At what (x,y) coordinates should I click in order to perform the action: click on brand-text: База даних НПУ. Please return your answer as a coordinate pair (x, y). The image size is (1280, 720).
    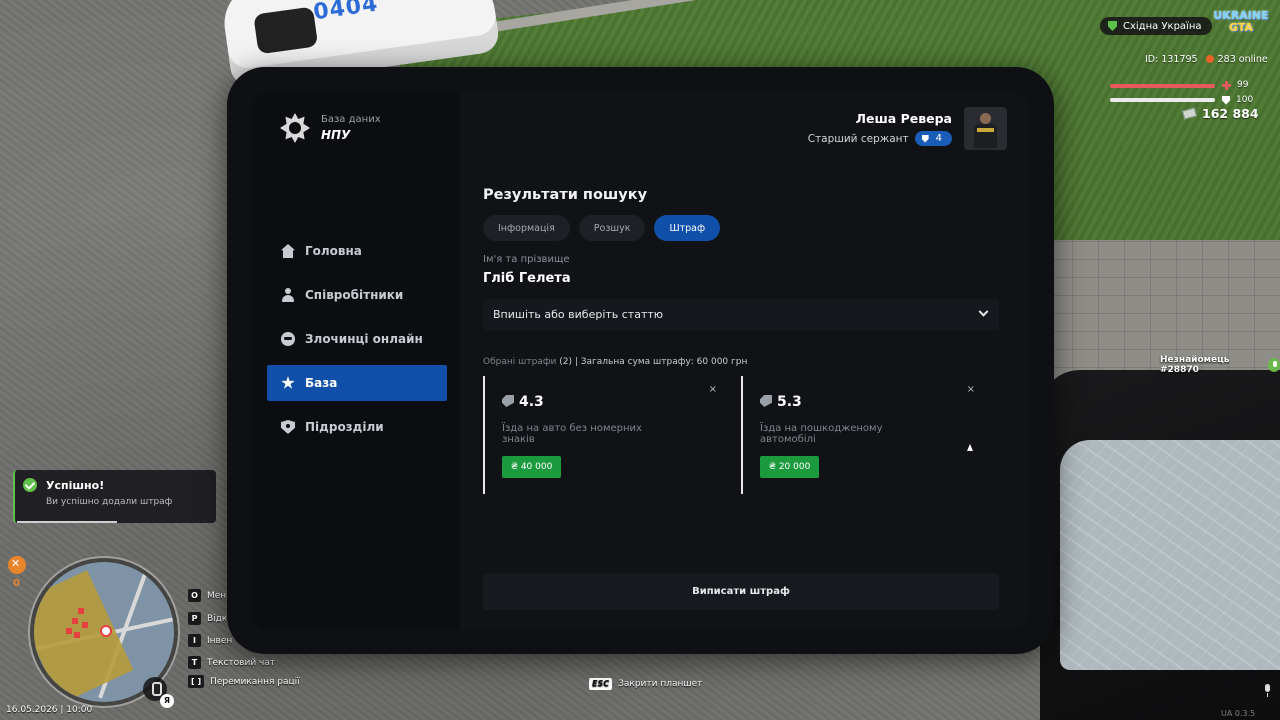
    Looking at the image, I should click on (351, 128).